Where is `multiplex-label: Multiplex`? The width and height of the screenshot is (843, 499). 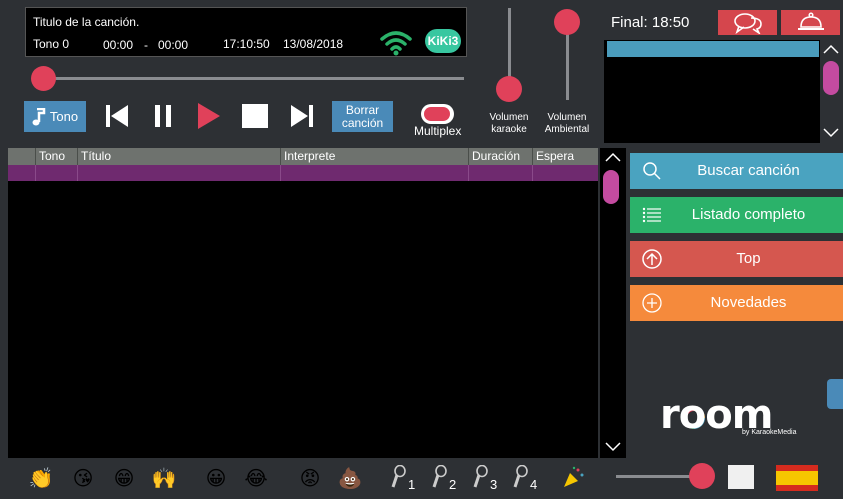 multiplex-label: Multiplex is located at coordinates (438, 131).